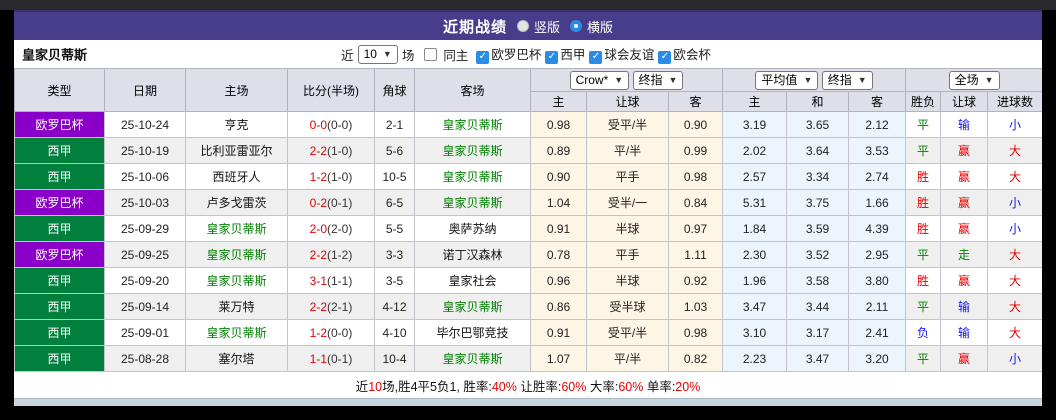  What do you see at coordinates (964, 101) in the screenshot?
I see `col-header-handicap-result: 让球` at bounding box center [964, 101].